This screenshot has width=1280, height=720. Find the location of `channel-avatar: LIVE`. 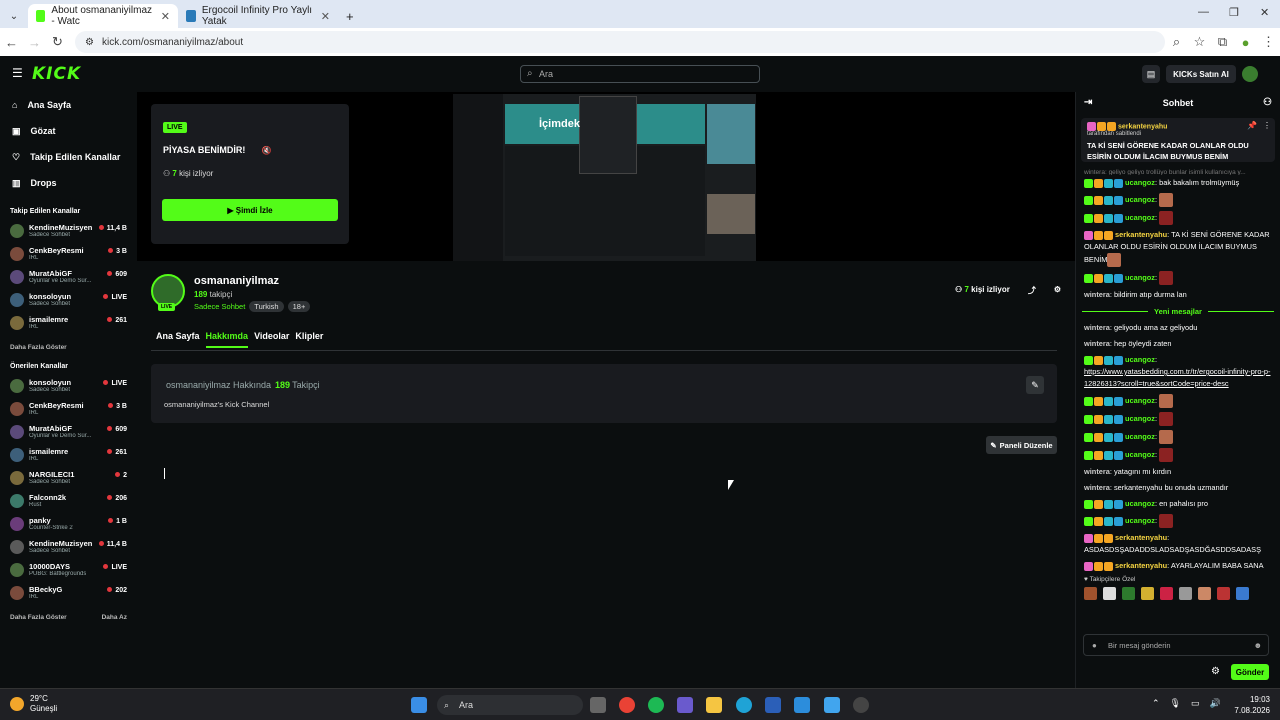

channel-avatar: LIVE is located at coordinates (168, 292).